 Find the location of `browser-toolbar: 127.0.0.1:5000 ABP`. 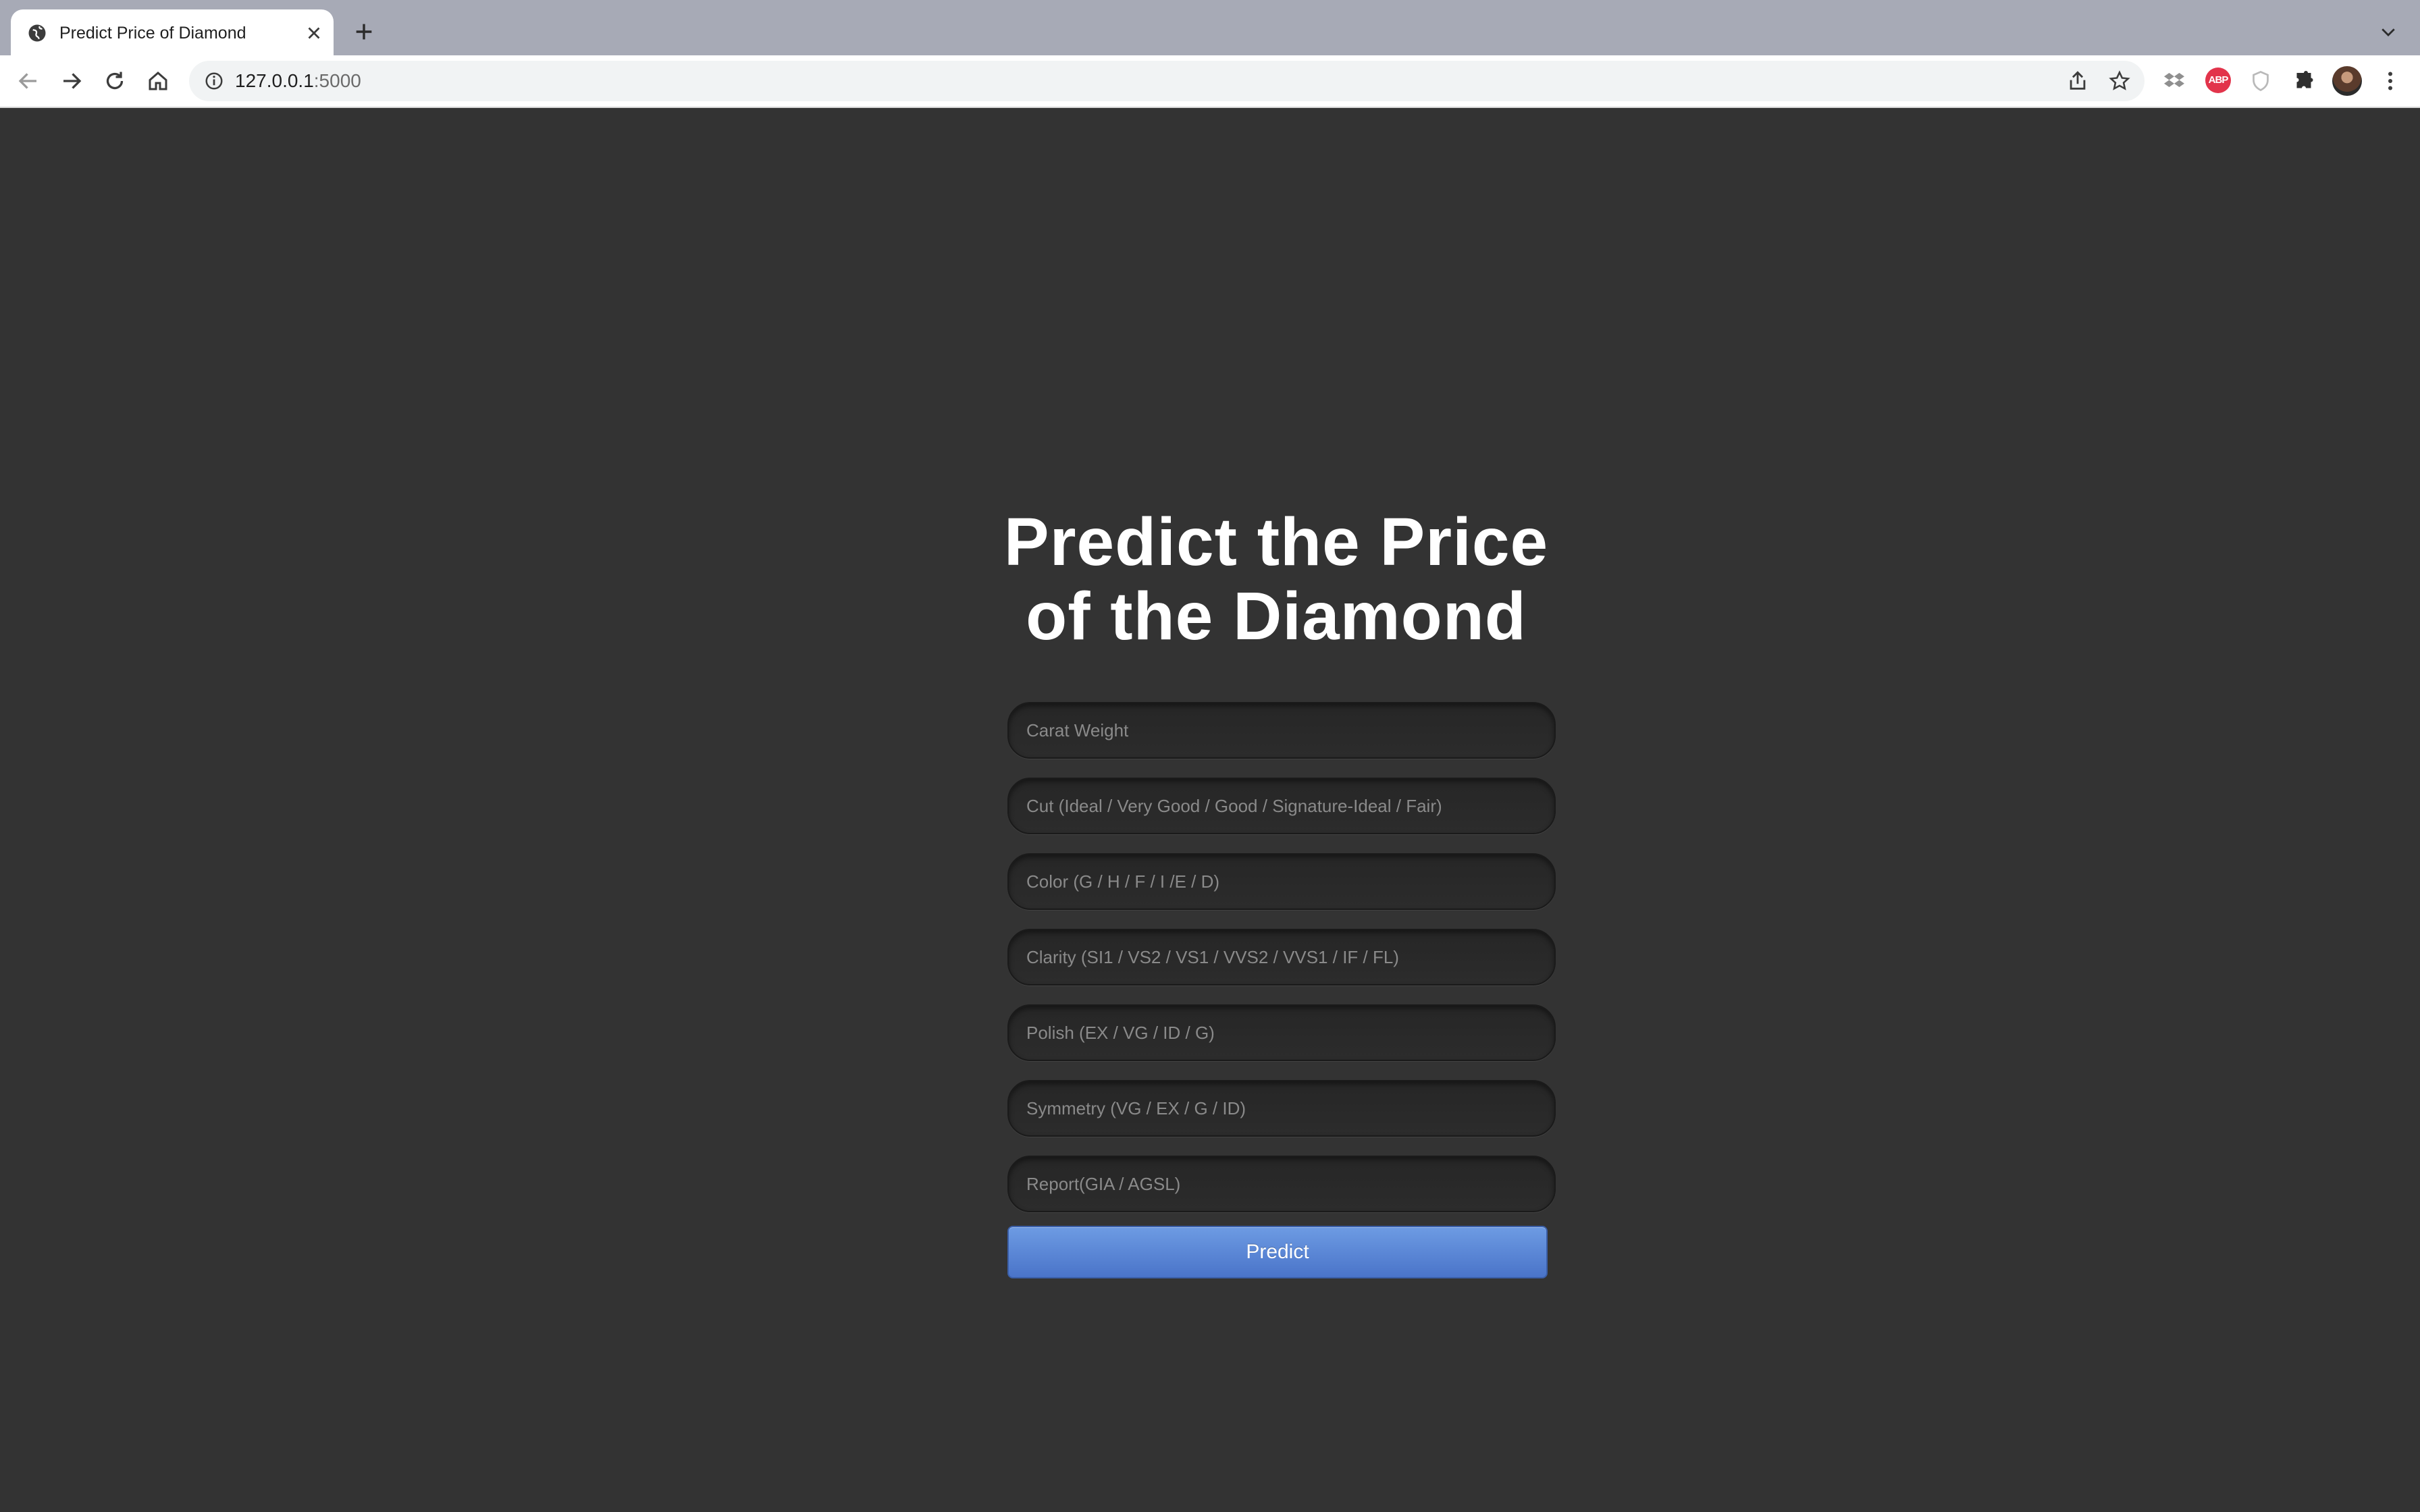

browser-toolbar: 127.0.0.1:5000 ABP is located at coordinates (1210, 81).